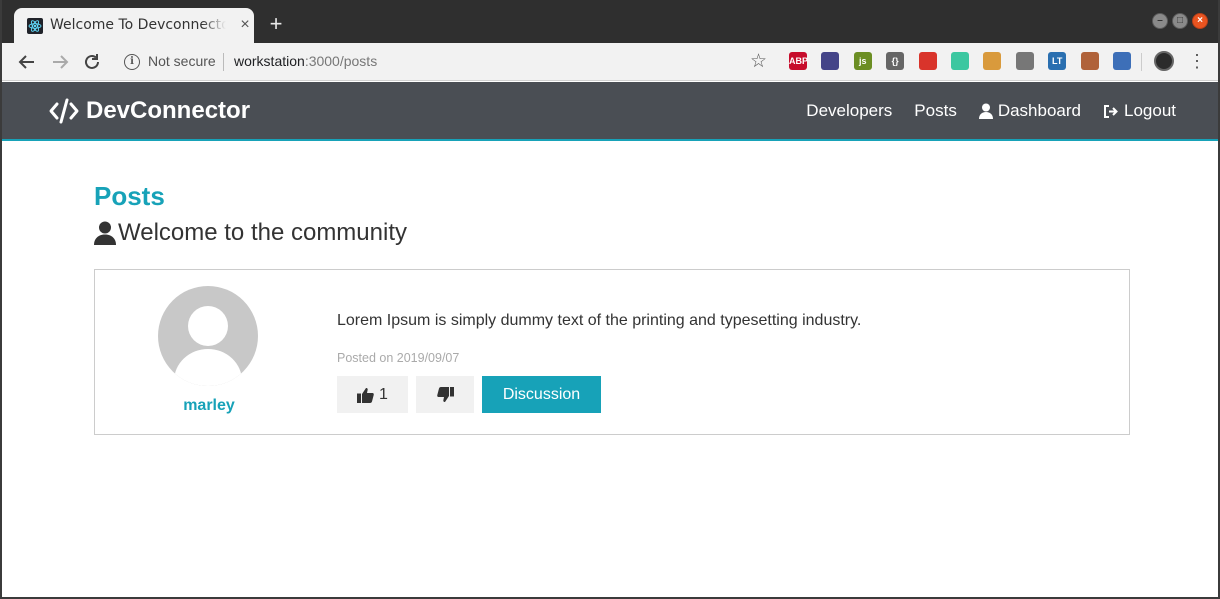  I want to click on save-icon, so click(1122, 61).